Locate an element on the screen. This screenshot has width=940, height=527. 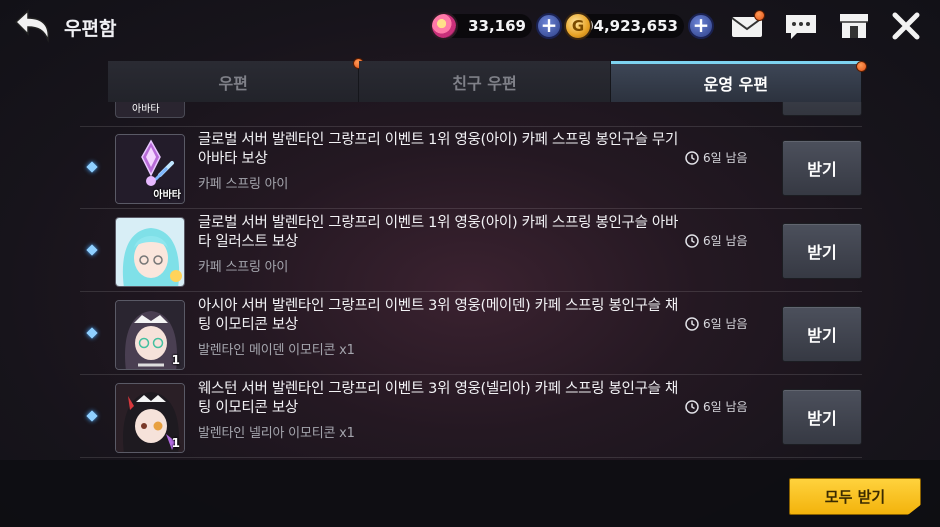
tab-mail: 우편 is located at coordinates (236, 80).